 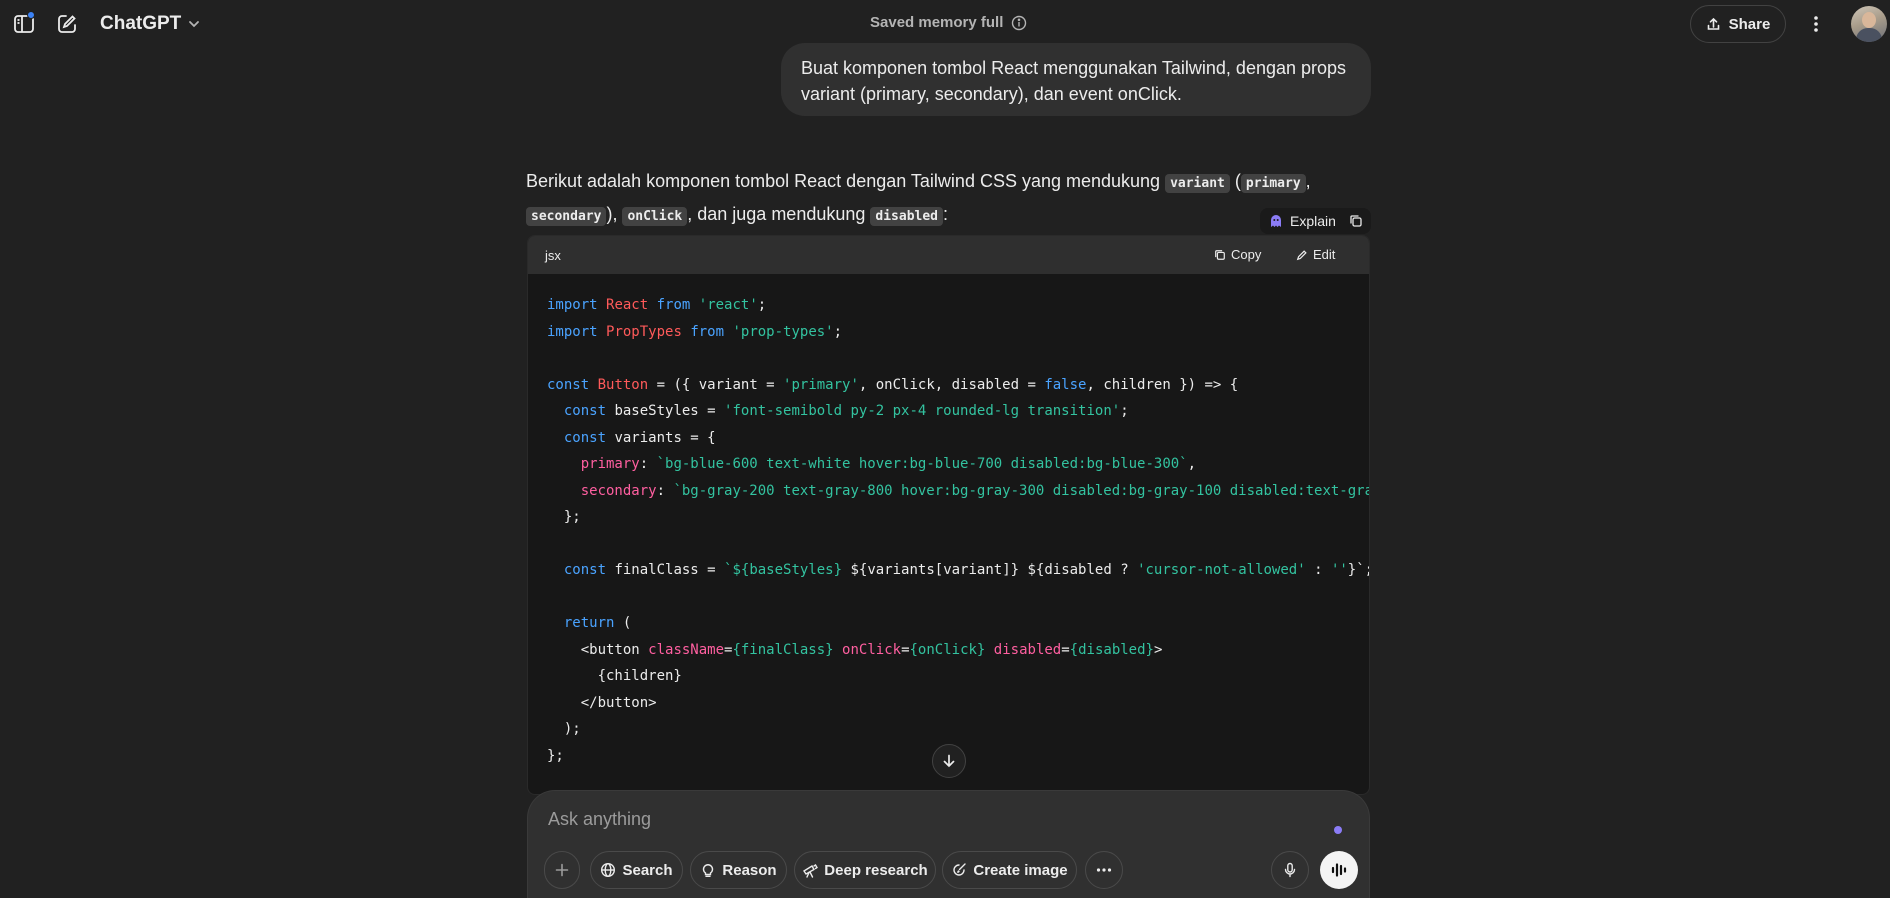 What do you see at coordinates (599, 819) in the screenshot?
I see `prompt-input: Ask anything` at bounding box center [599, 819].